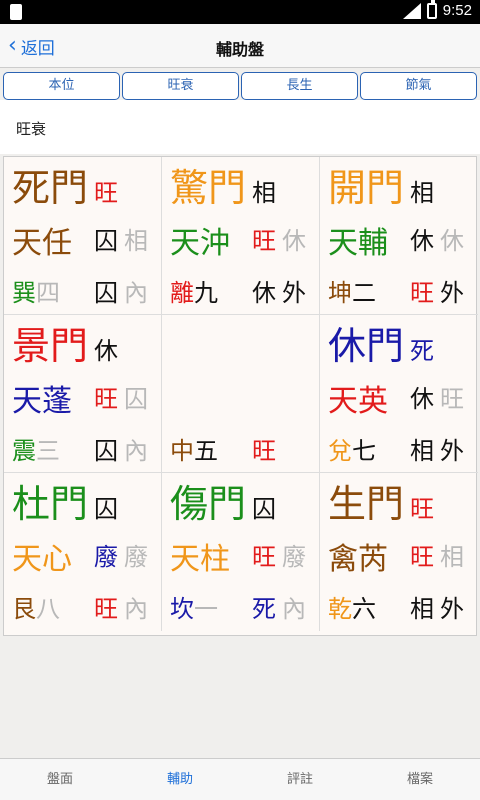 This screenshot has width=480, height=800. Describe the element at coordinates (83, 394) in the screenshot. I see `palace-cell: 景門休天蓬旺囚震三囚內` at that location.